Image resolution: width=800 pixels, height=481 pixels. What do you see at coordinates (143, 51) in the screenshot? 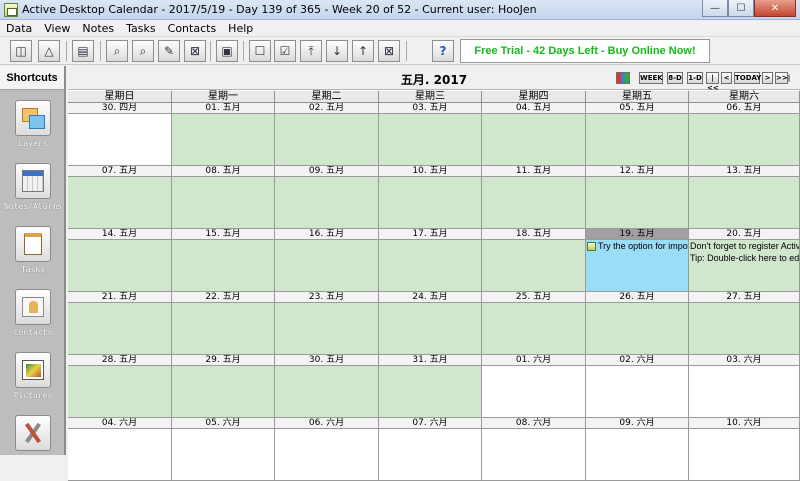
I see `find-next-button: ⌕` at bounding box center [143, 51].